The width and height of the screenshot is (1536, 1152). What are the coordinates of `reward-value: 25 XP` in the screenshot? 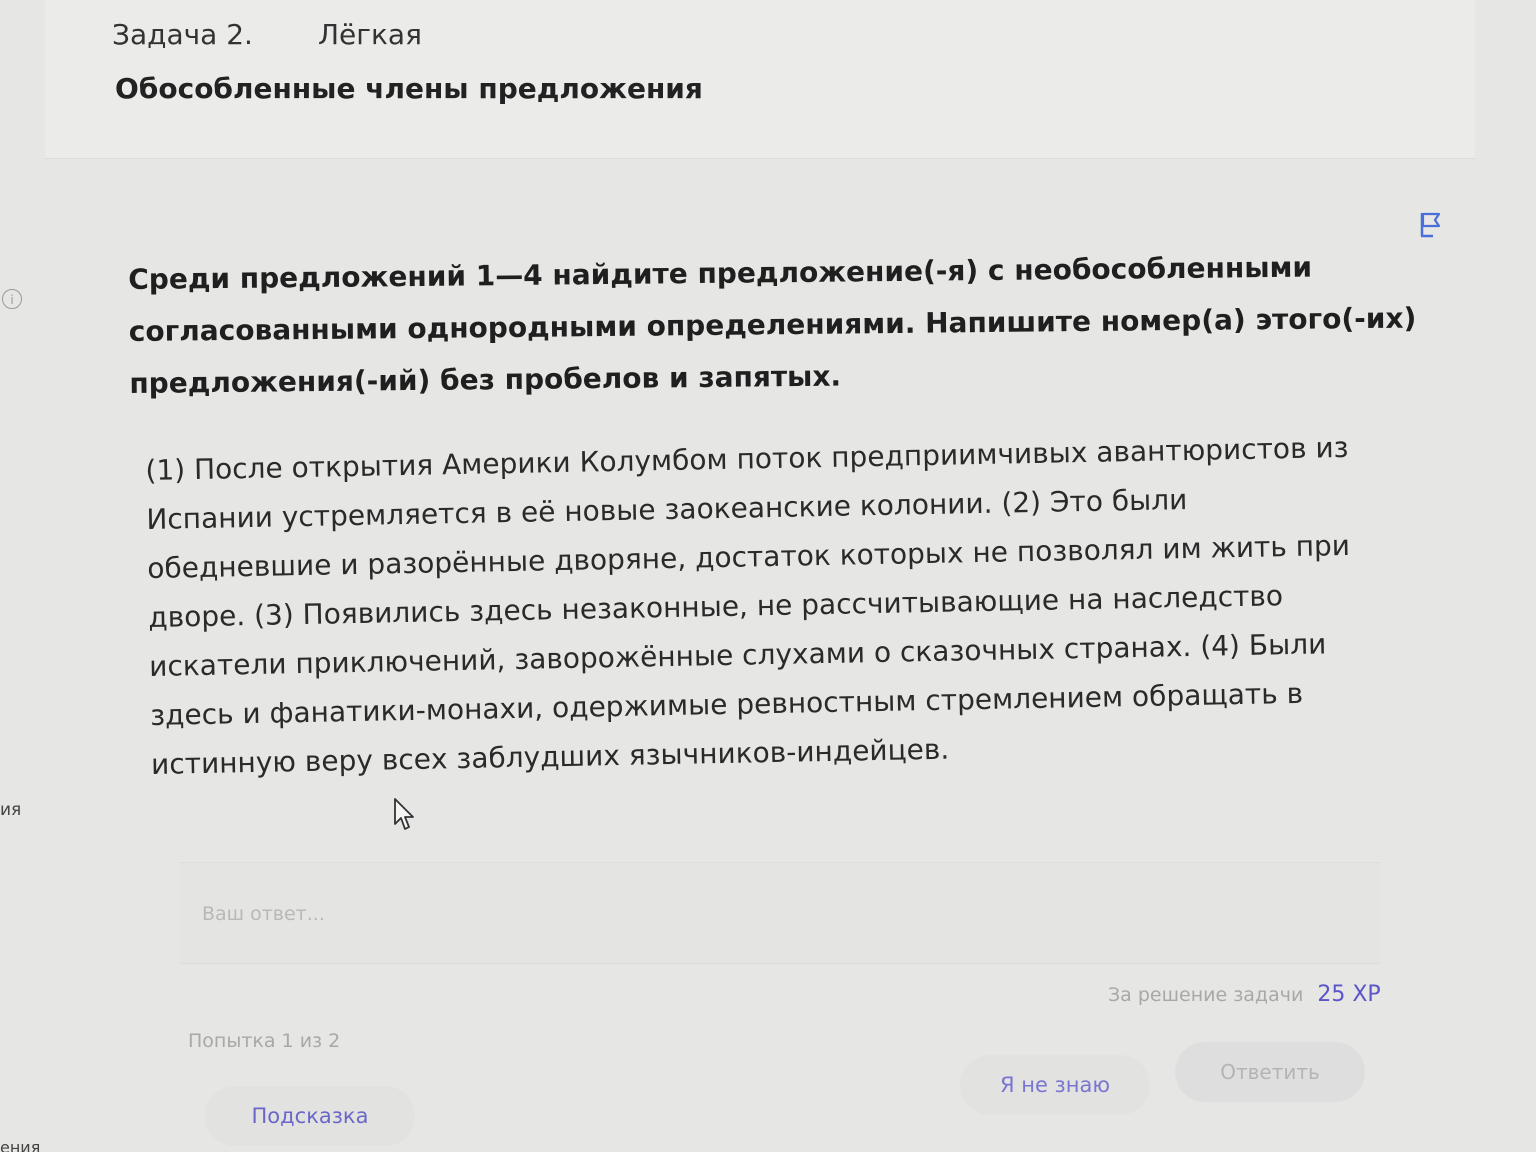 It's located at (1349, 994).